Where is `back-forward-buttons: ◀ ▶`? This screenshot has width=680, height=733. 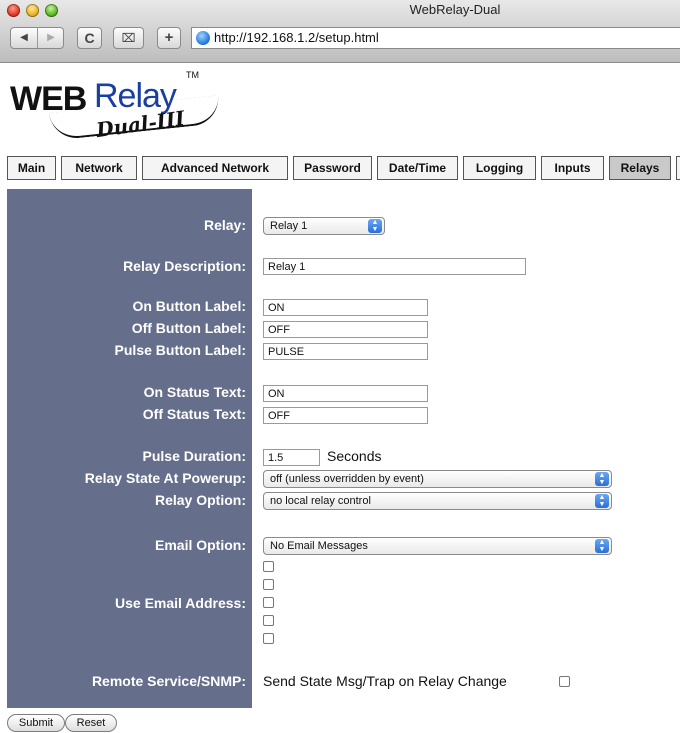 back-forward-buttons: ◀ ▶ is located at coordinates (37, 38).